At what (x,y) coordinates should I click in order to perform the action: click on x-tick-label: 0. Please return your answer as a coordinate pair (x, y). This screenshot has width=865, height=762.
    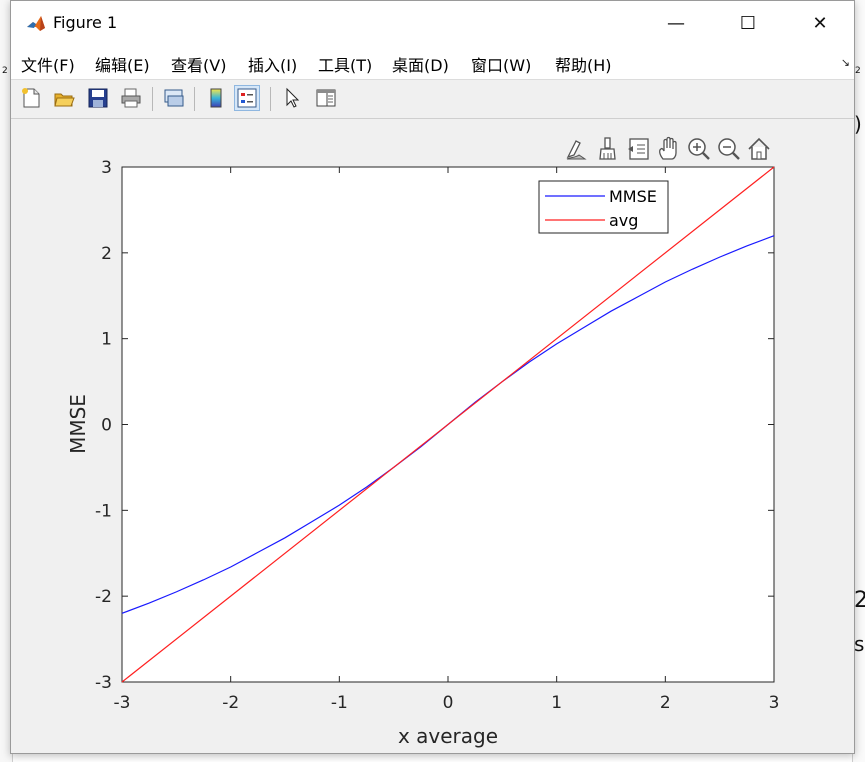
    Looking at the image, I should click on (448, 703).